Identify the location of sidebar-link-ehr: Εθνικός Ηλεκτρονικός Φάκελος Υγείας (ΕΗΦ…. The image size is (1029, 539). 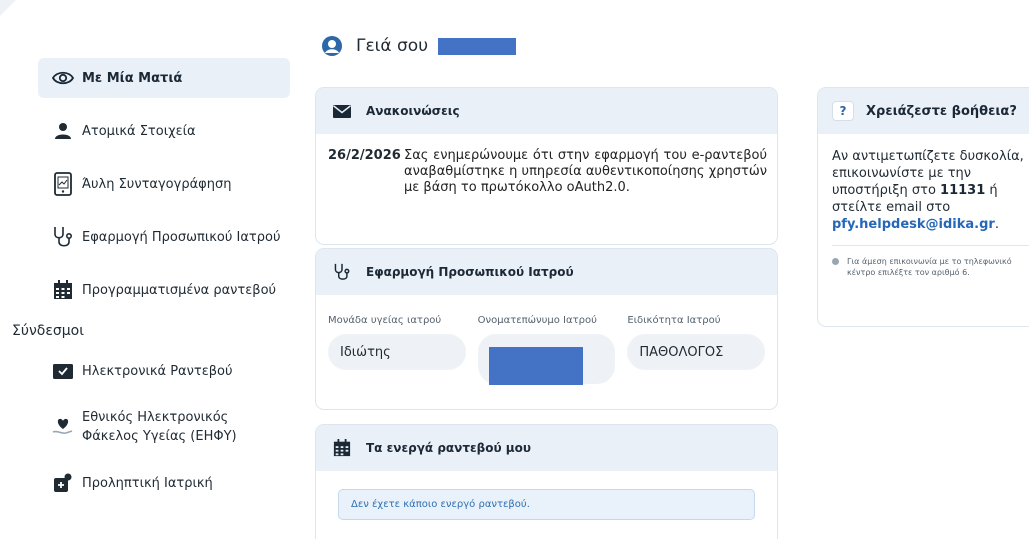
(164, 427).